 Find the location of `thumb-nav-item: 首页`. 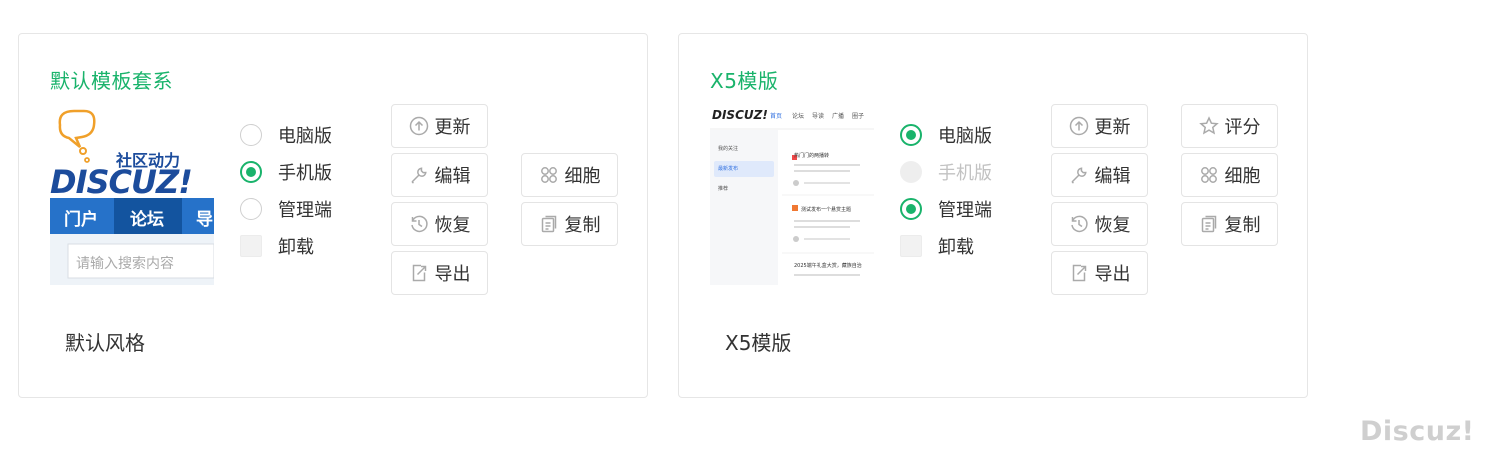

thumb-nav-item: 首页 is located at coordinates (776, 116).